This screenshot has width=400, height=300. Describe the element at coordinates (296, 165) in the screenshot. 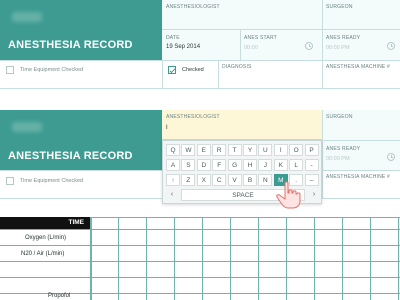

I see `key-l: L` at that location.